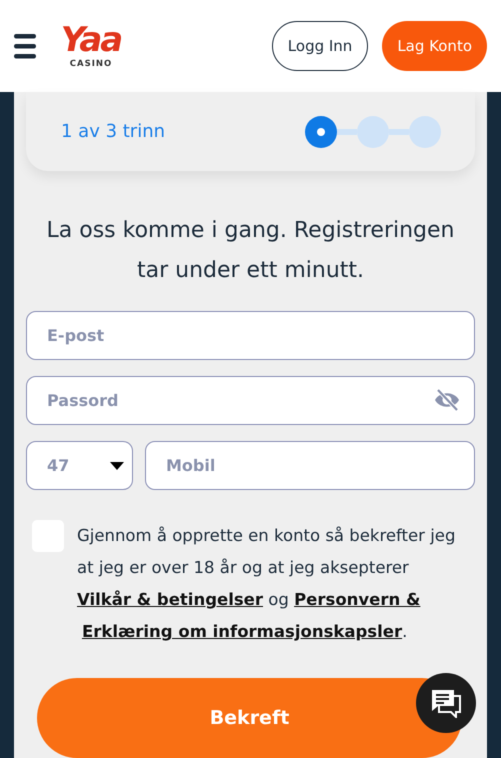  I want to click on logo-tagline: CASINO, so click(91, 64).